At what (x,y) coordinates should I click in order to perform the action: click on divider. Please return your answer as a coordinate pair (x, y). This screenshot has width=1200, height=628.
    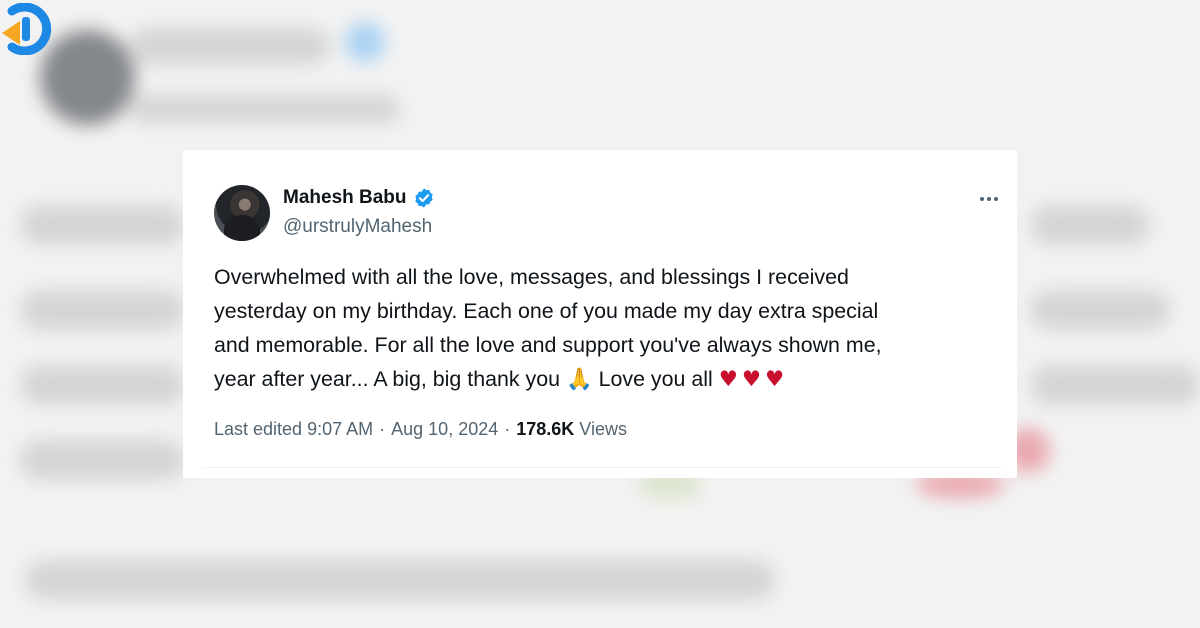
    Looking at the image, I should click on (603, 467).